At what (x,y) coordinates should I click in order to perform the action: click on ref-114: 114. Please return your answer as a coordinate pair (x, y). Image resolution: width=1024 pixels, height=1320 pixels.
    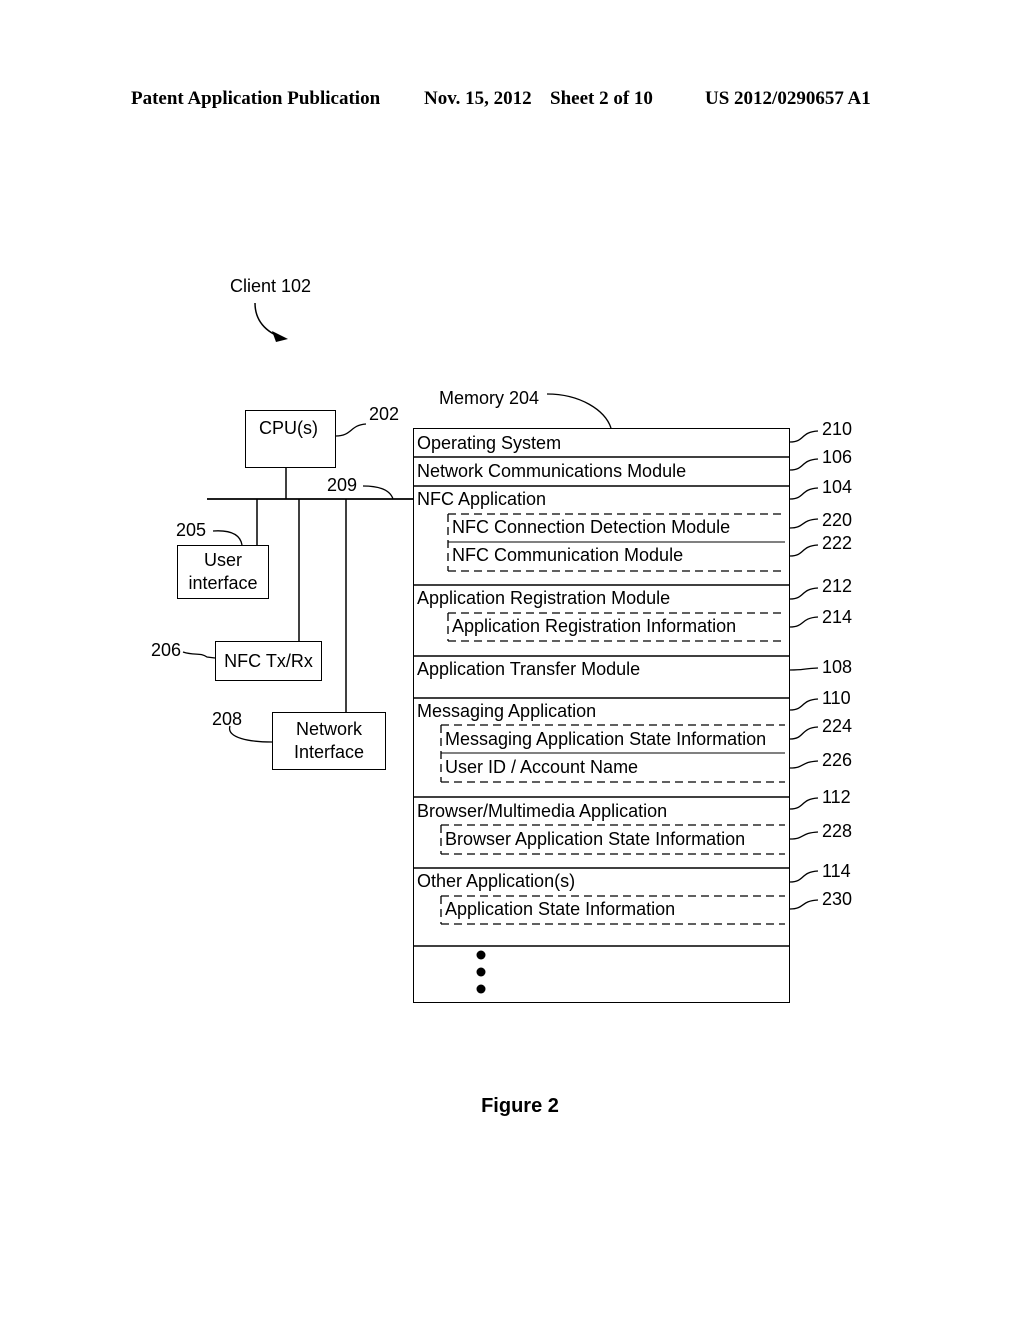
    Looking at the image, I should click on (836, 871).